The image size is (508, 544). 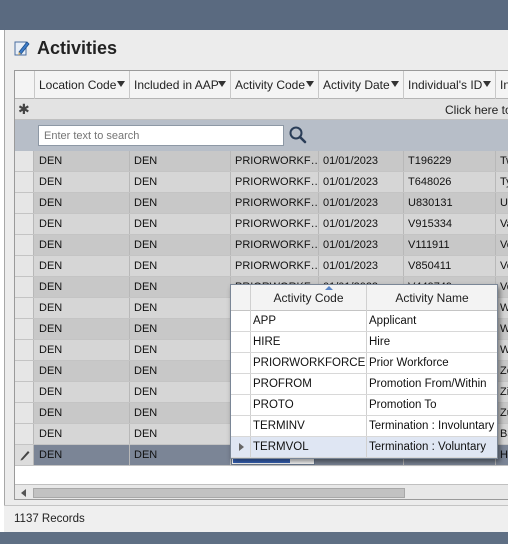 What do you see at coordinates (502, 224) in the screenshot?
I see `table-cell: Va` at bounding box center [502, 224].